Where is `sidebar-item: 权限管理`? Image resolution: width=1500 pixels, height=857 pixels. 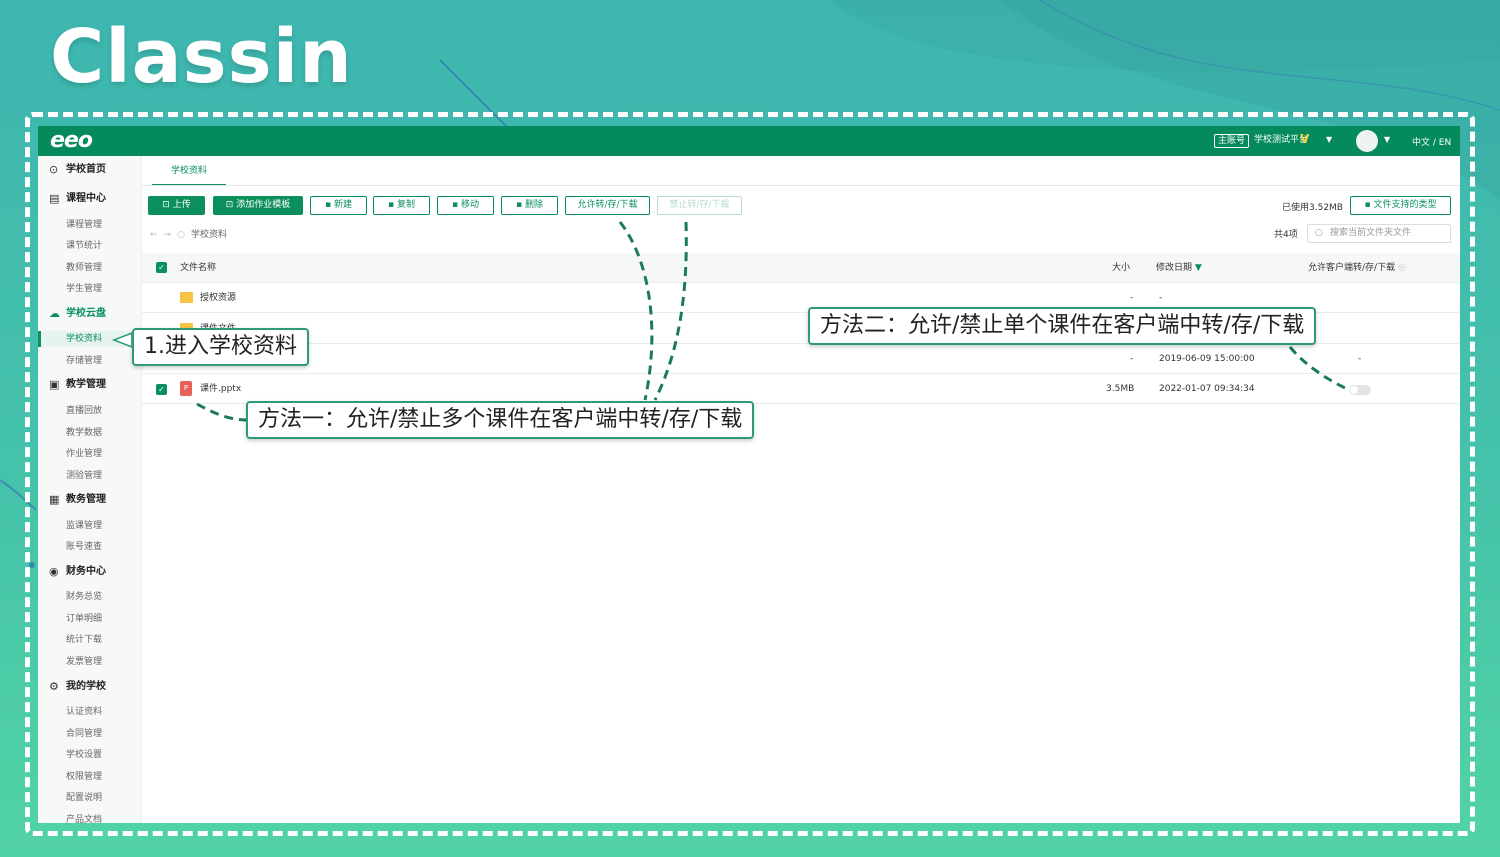 sidebar-item: 权限管理 is located at coordinates (90, 777).